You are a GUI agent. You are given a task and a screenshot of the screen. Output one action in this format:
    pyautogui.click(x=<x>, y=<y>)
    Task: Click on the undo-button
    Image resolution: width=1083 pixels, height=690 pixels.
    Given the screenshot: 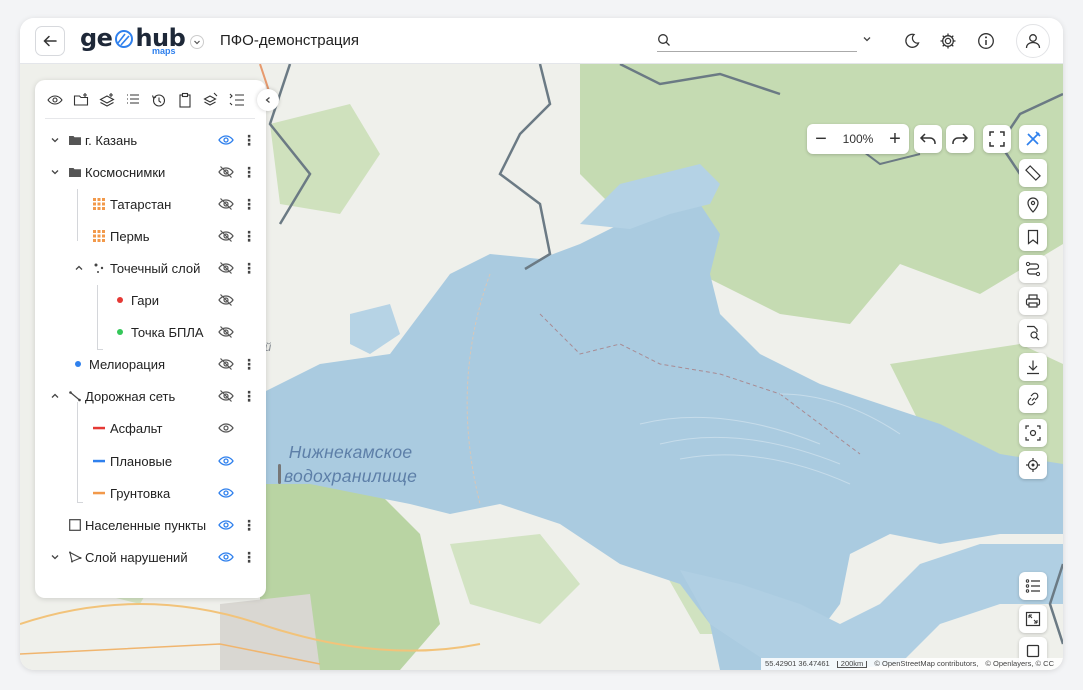 What is the action you would take?
    pyautogui.click(x=928, y=139)
    